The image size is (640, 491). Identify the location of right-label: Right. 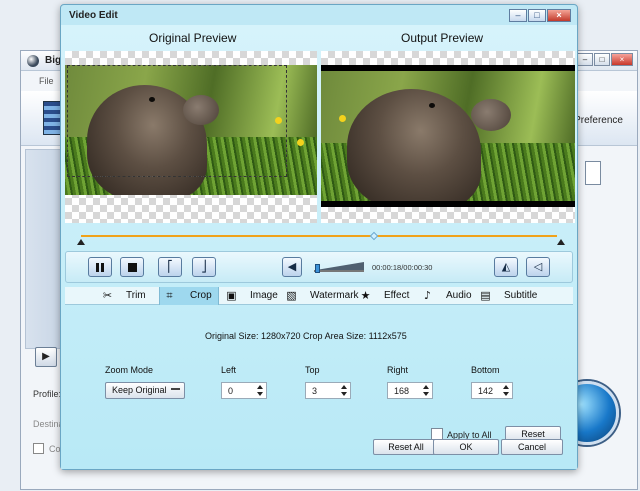
(398, 370).